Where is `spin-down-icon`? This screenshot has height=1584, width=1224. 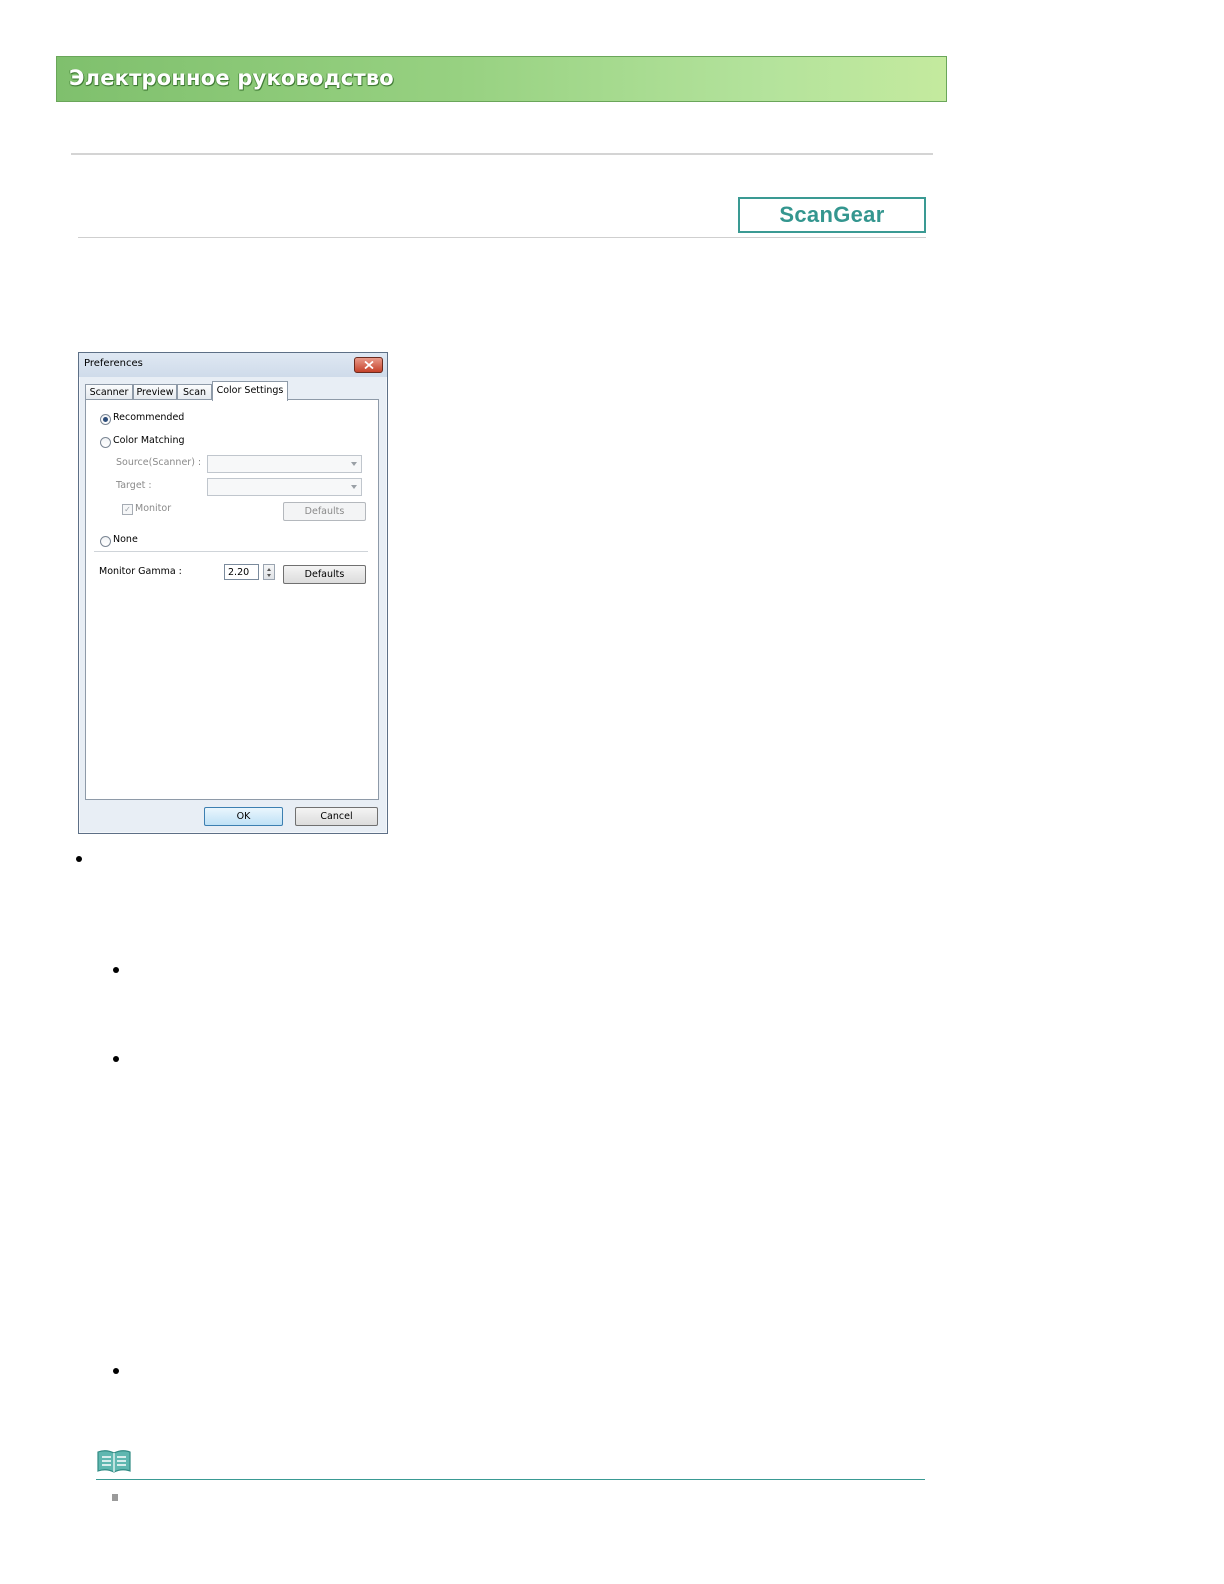
spin-down-icon is located at coordinates (269, 575).